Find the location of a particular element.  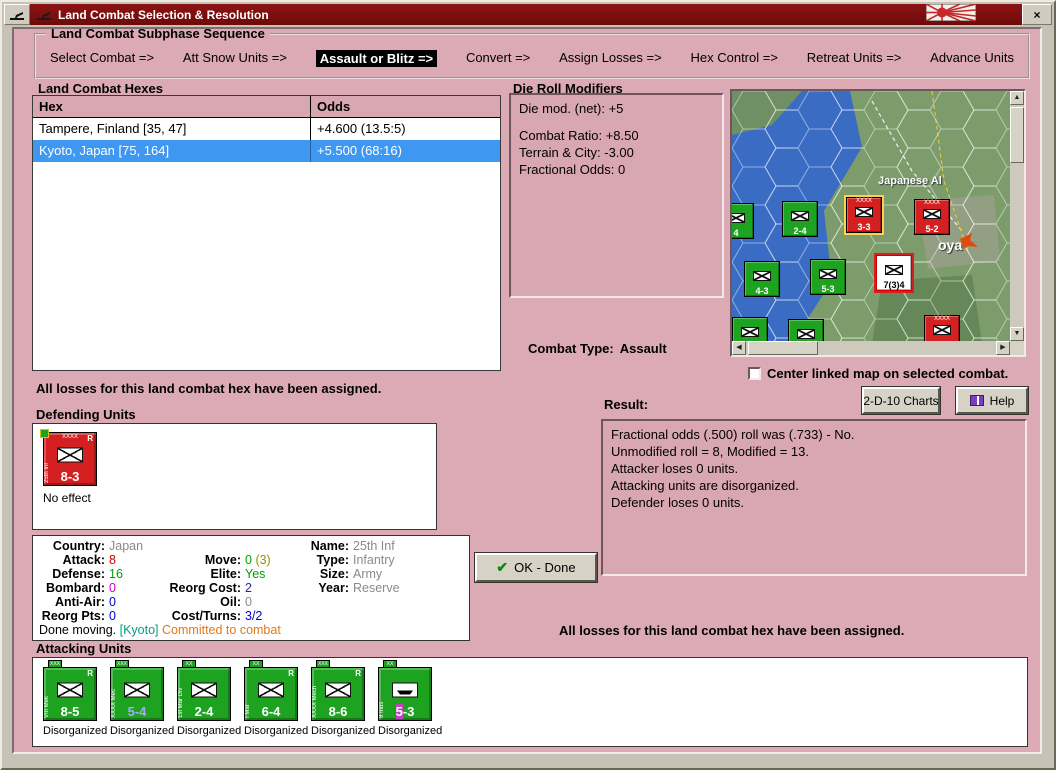

reorg-pts-label: Reorg Pts: is located at coordinates (73, 616).